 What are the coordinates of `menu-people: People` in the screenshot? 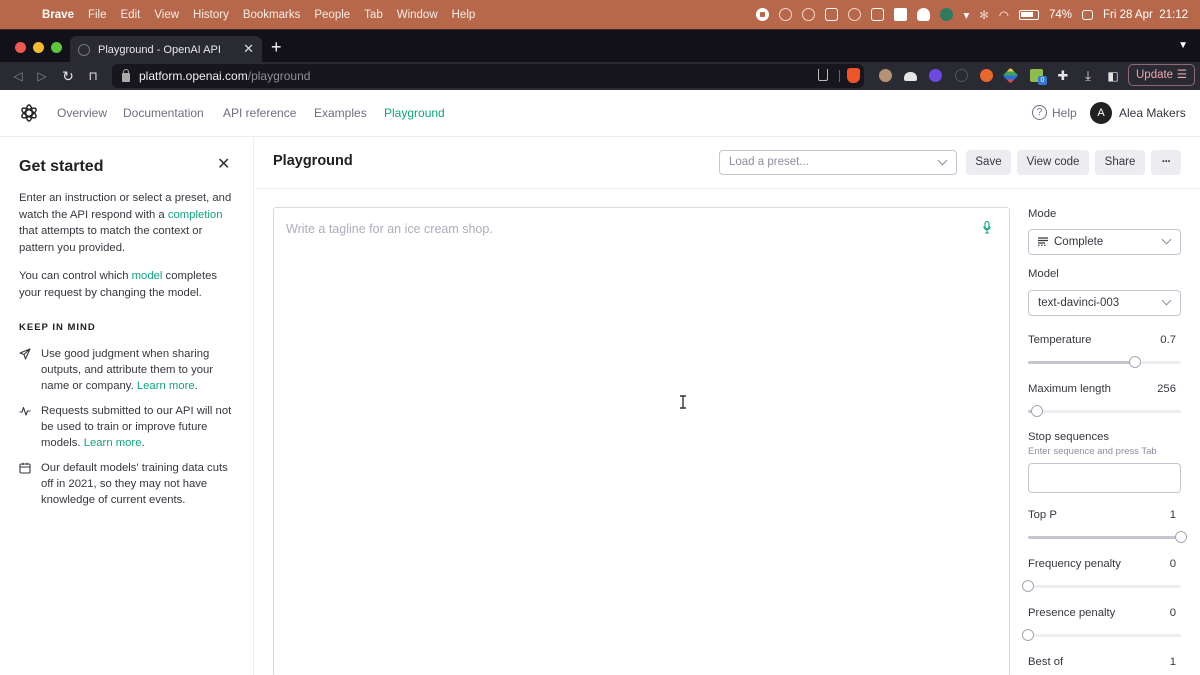 It's located at (332, 15).